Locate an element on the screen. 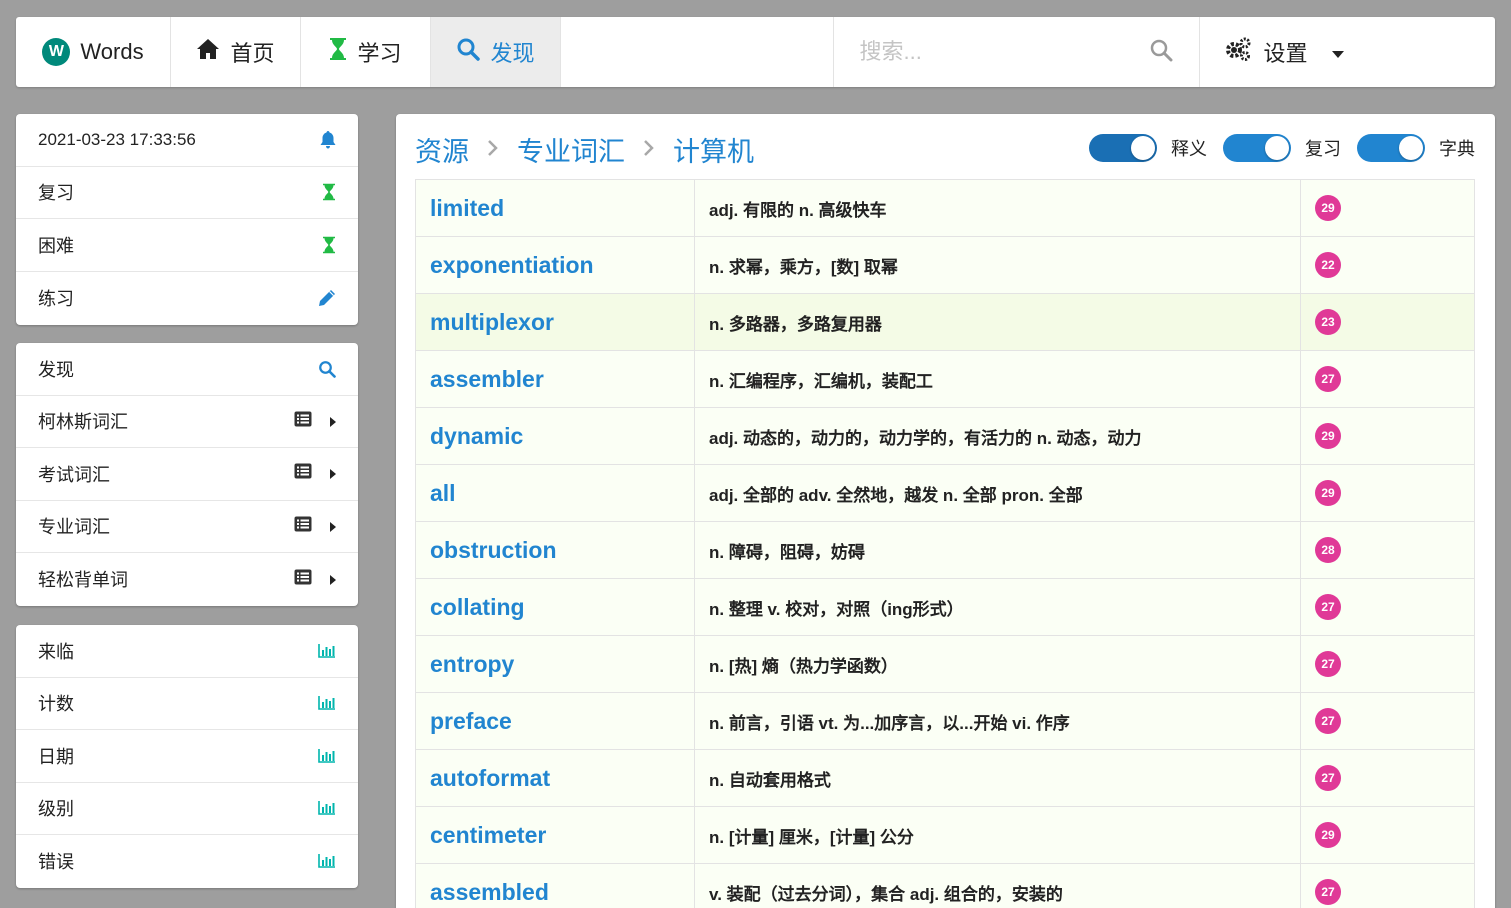 The width and height of the screenshot is (1511, 908). toggle-bar: 释义 复习 字典 is located at coordinates (1274, 148).